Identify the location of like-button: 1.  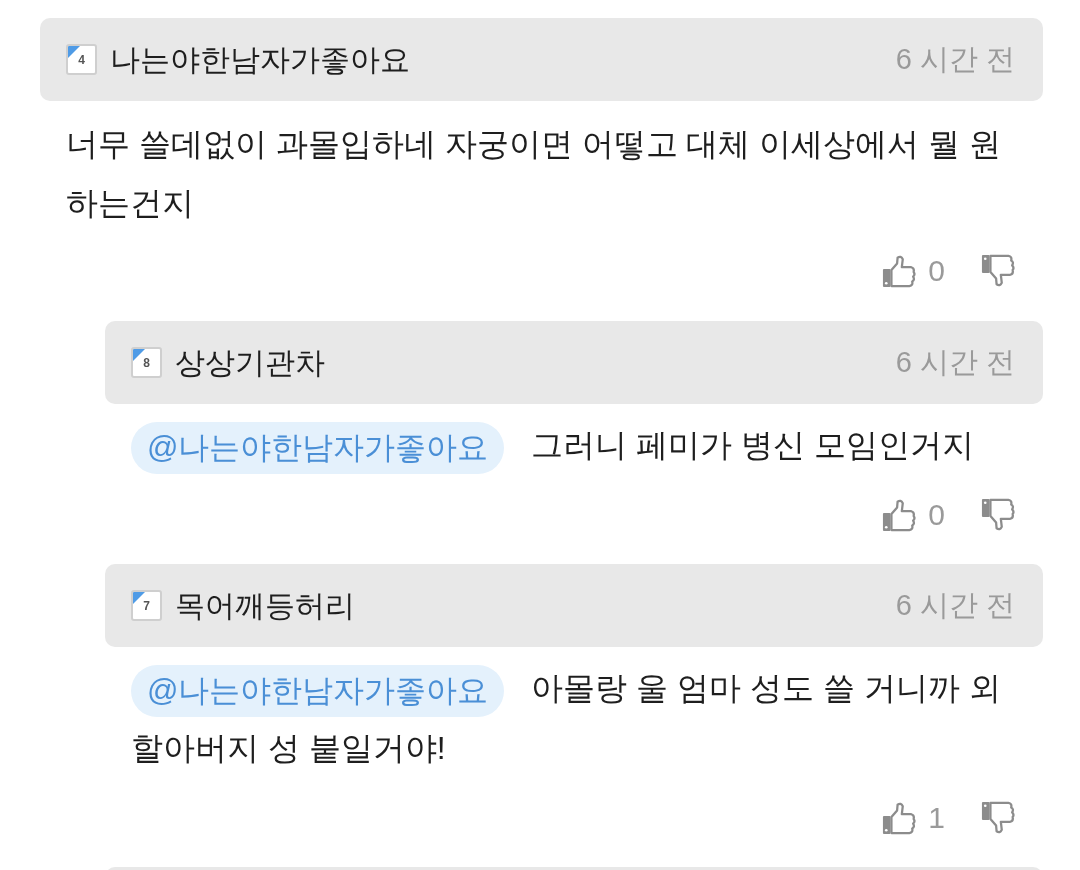
(913, 818).